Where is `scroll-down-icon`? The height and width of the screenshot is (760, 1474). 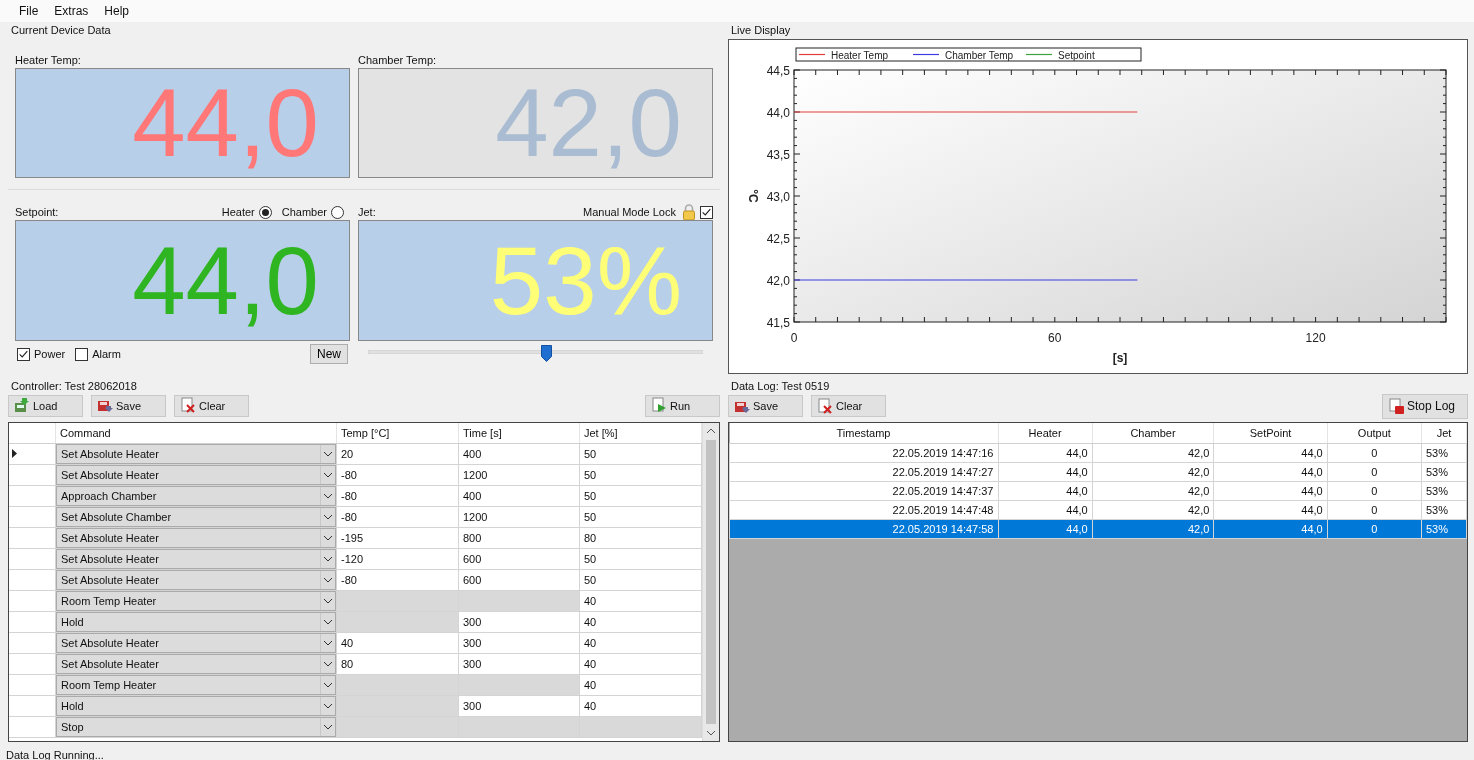
scroll-down-icon is located at coordinates (711, 733).